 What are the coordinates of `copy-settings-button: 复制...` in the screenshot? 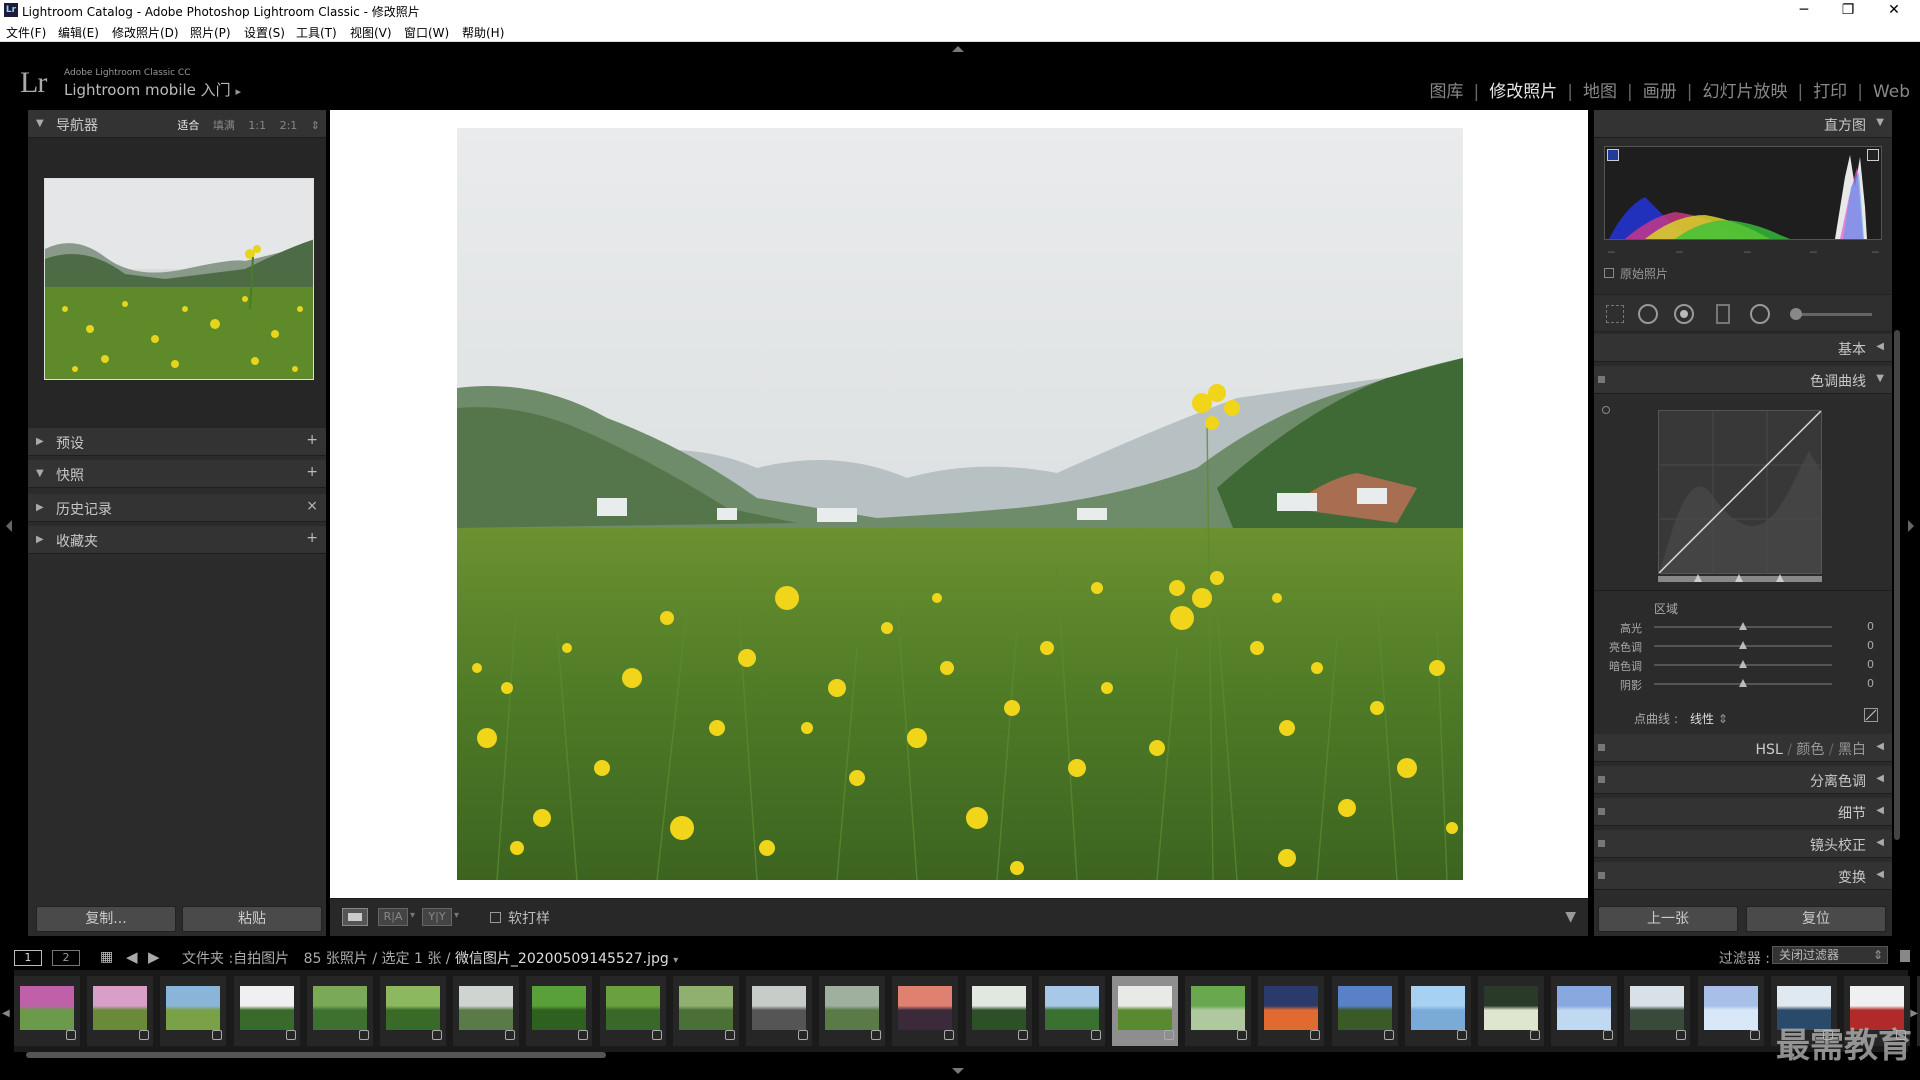 It's located at (106, 919).